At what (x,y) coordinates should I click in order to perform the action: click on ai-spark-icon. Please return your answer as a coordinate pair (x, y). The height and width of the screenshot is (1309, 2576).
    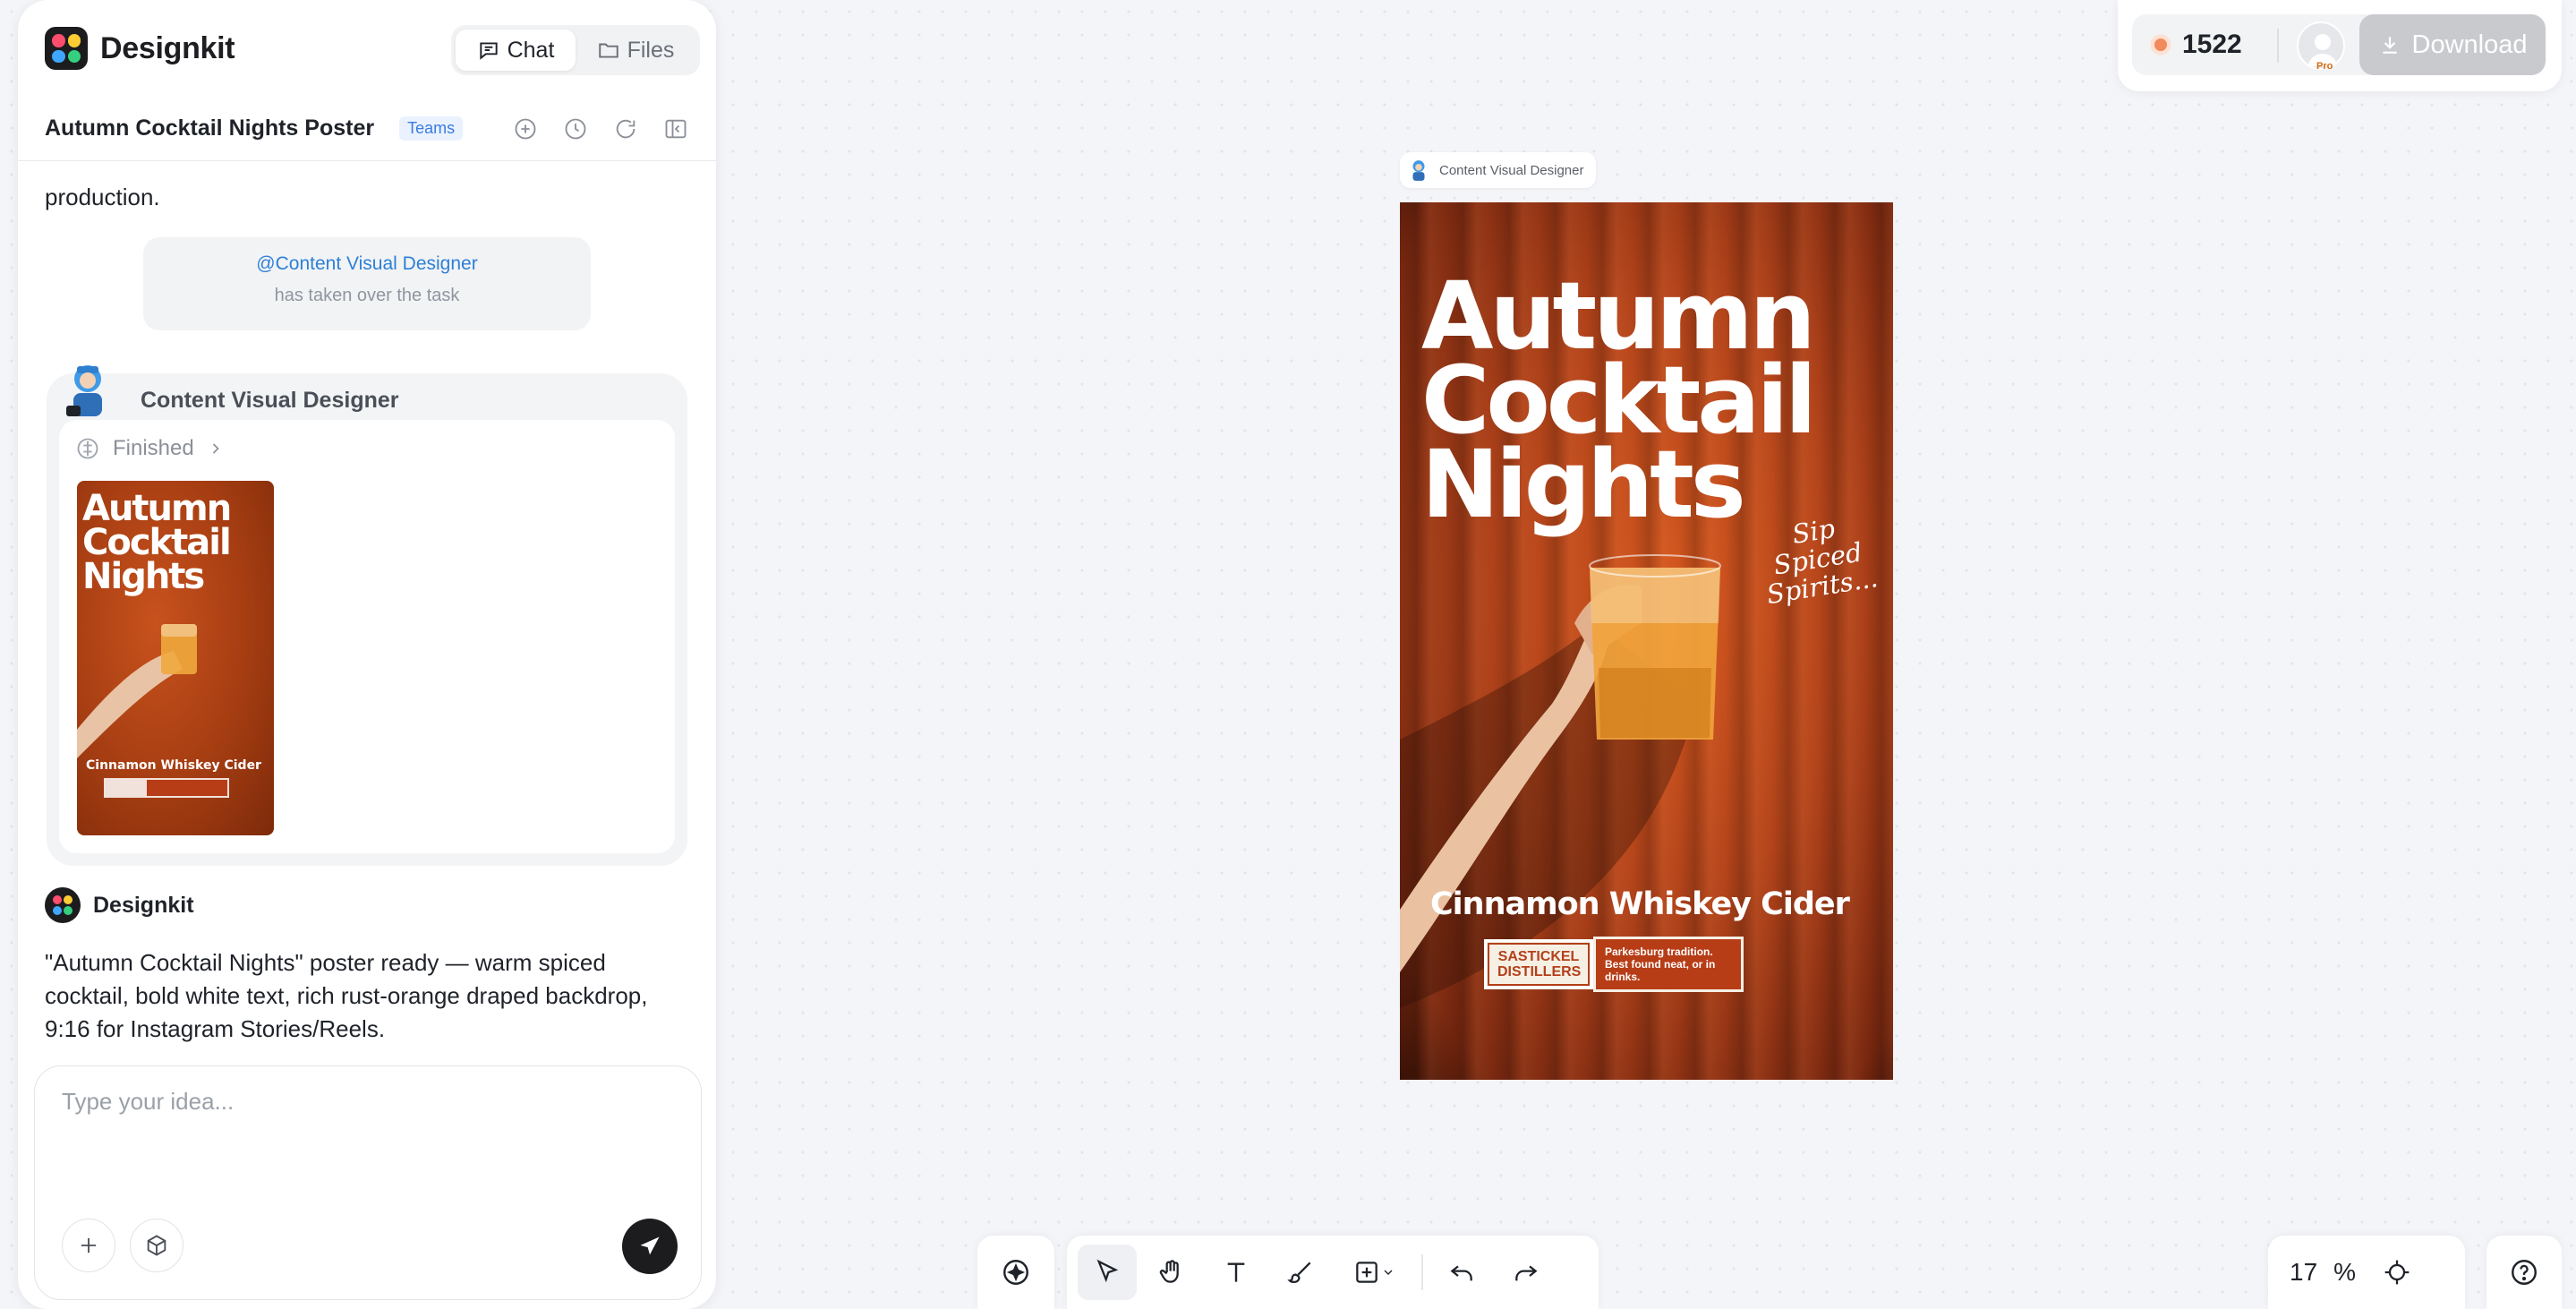
    Looking at the image, I should click on (1015, 1272).